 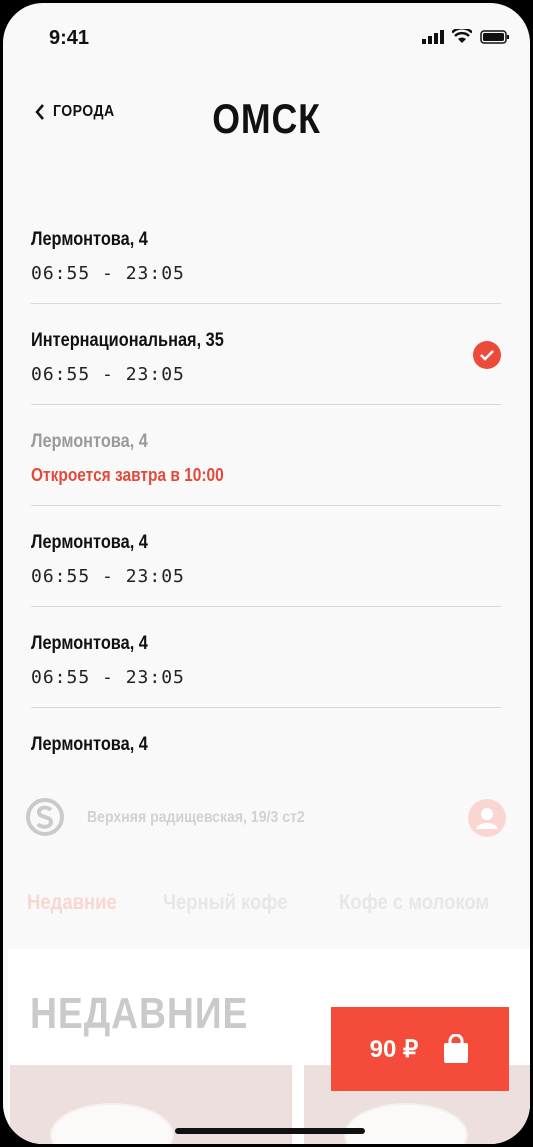 What do you see at coordinates (420, 1049) in the screenshot?
I see `cart-button: 90 ₽` at bounding box center [420, 1049].